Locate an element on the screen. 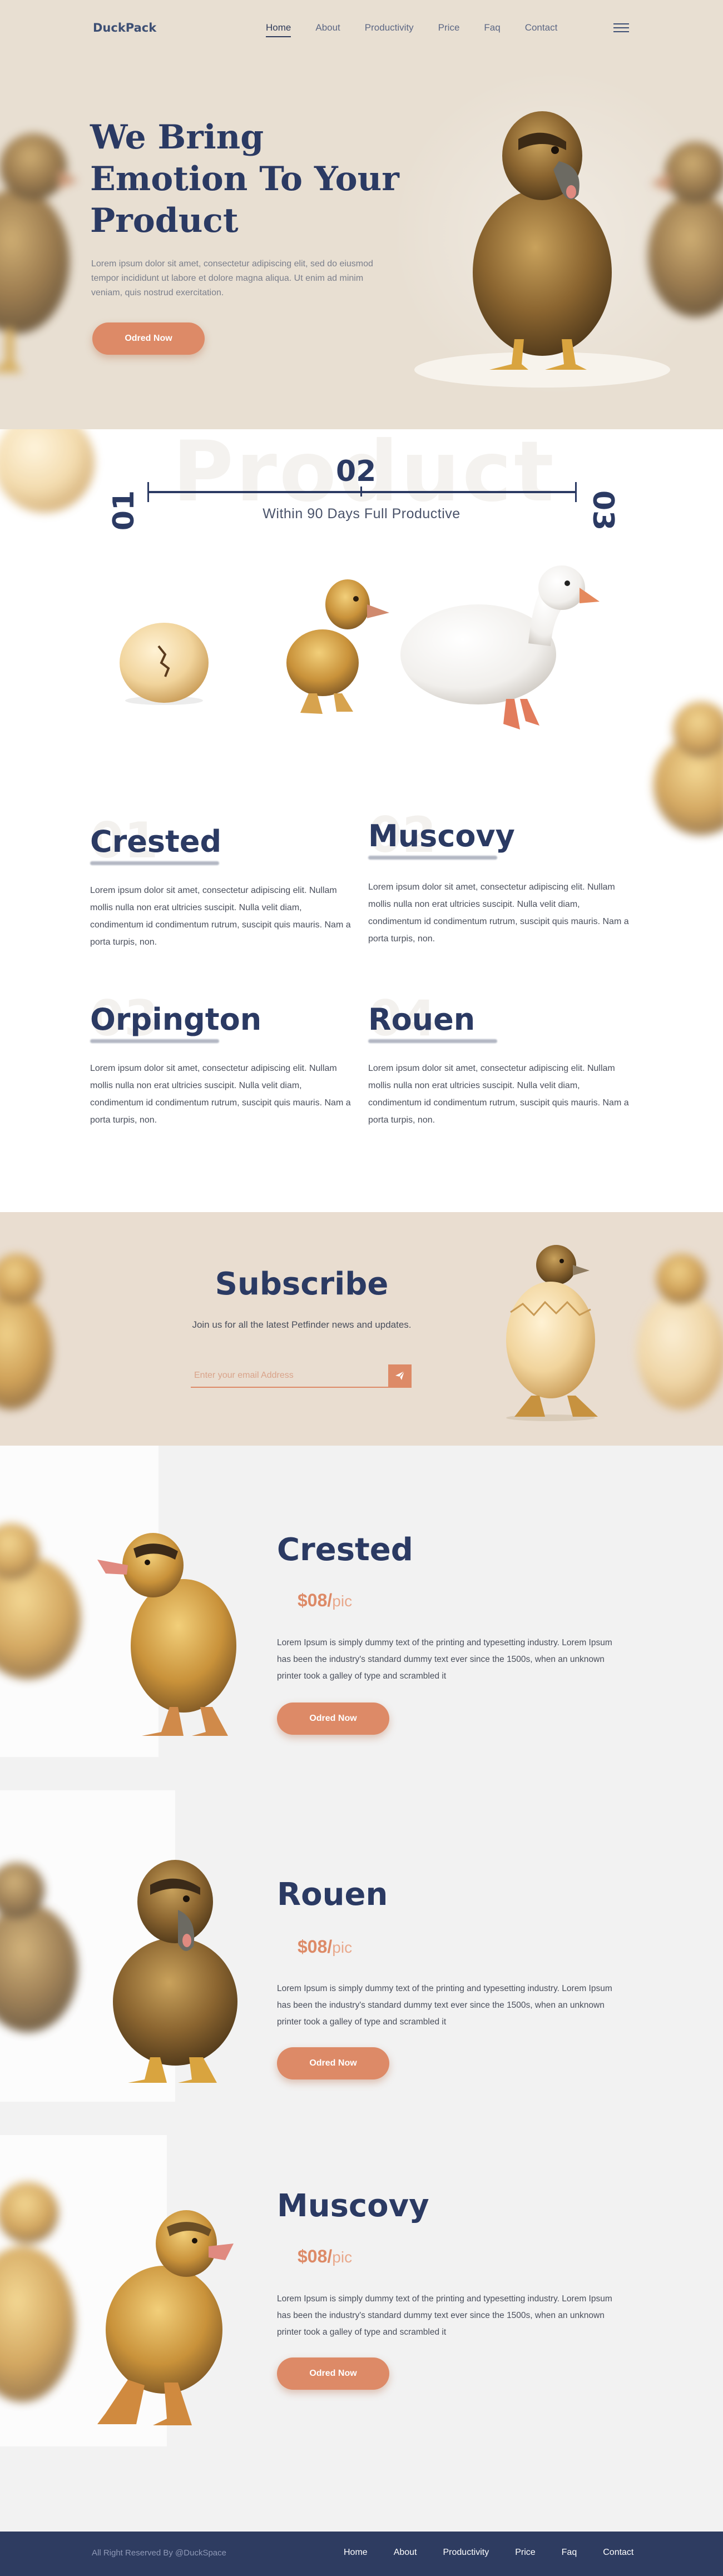 The height and width of the screenshot is (2576, 723). product-name: Crested is located at coordinates (345, 1550).